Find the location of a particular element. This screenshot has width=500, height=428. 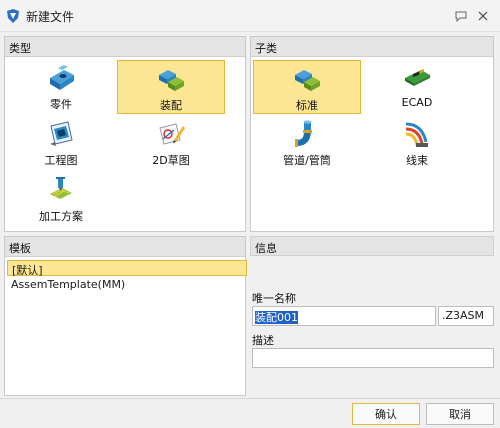

harness-icon is located at coordinates (416, 134).